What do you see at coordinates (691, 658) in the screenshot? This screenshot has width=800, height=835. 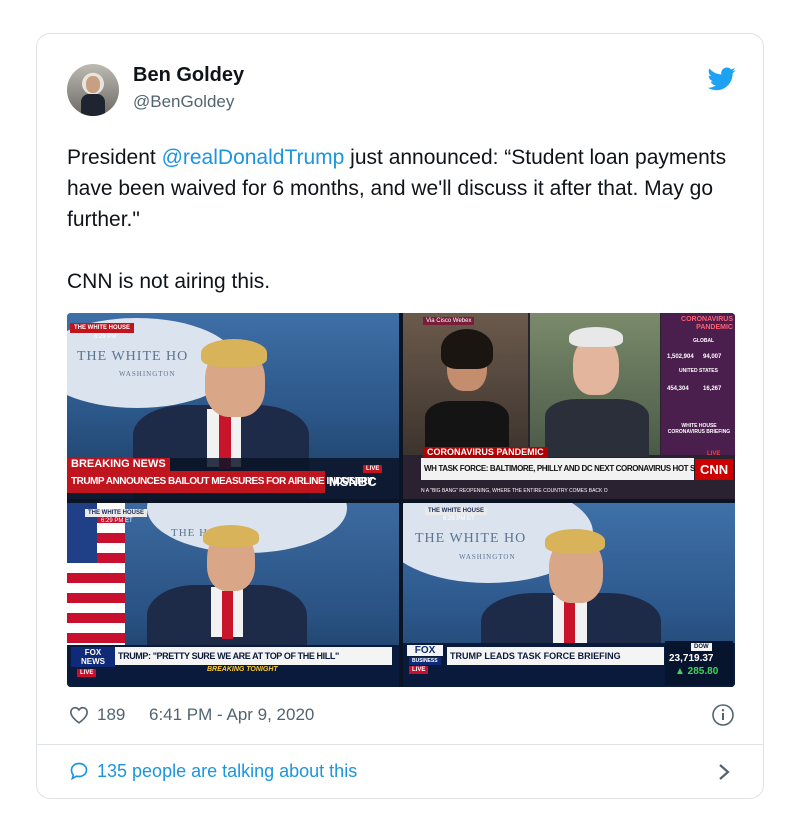 I see `dow-value: 23,719.37` at bounding box center [691, 658].